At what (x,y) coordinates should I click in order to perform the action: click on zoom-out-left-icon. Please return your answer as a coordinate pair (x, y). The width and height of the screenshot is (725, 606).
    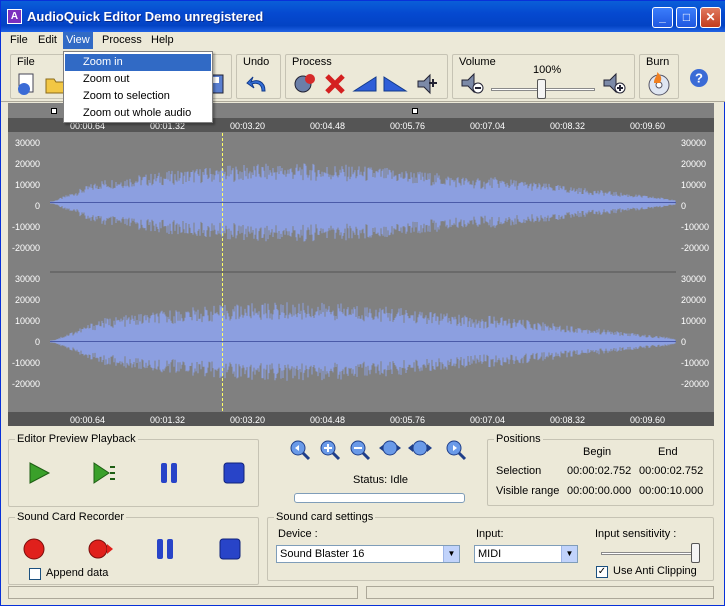
    Looking at the image, I should click on (300, 450).